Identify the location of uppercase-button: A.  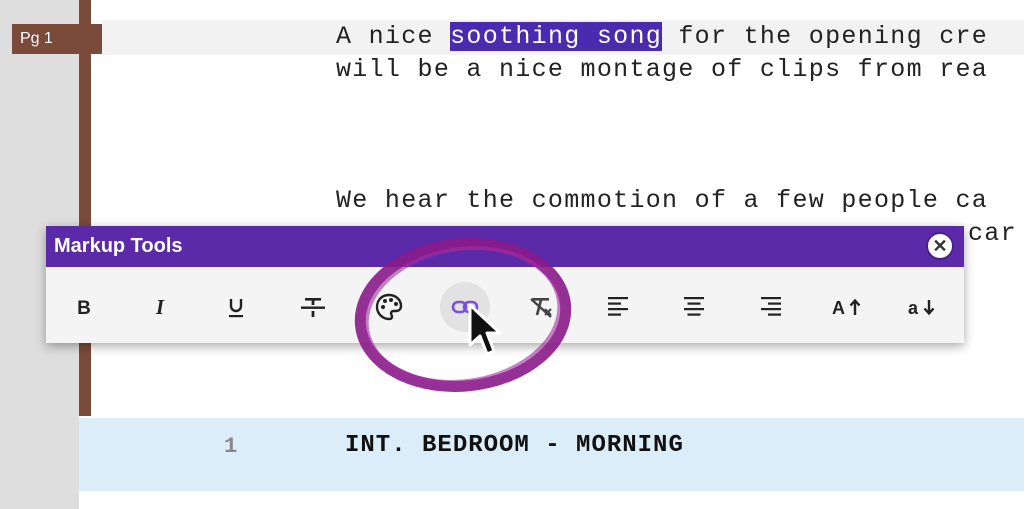
(847, 307).